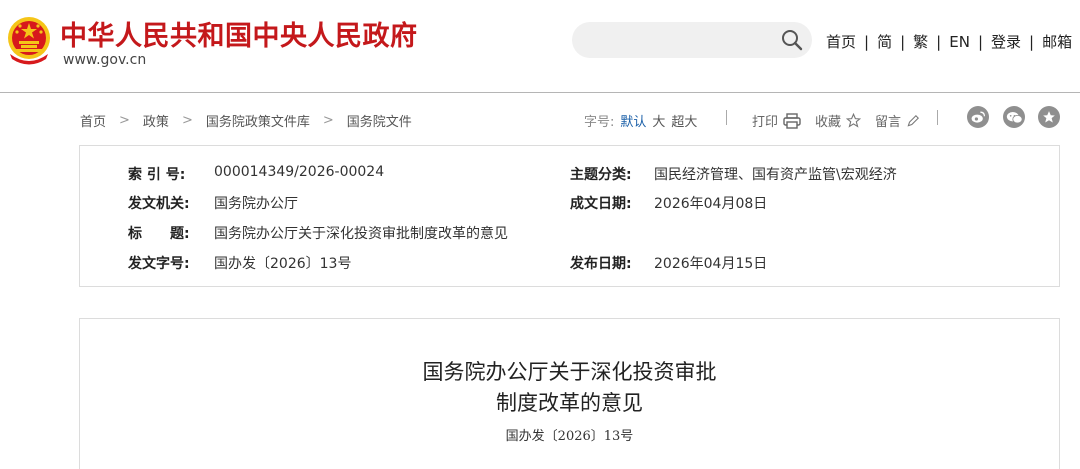  I want to click on doc-number-value: 国办发〔2026〕13号, so click(283, 264).